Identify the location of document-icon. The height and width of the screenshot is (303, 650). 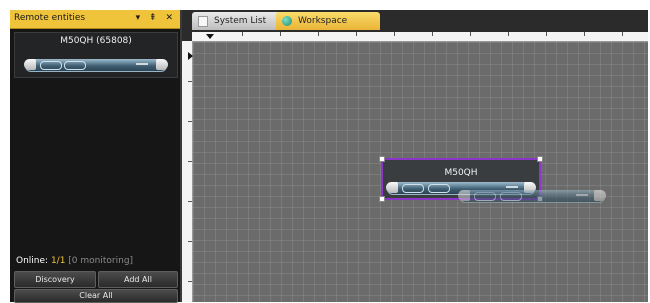
(203, 21).